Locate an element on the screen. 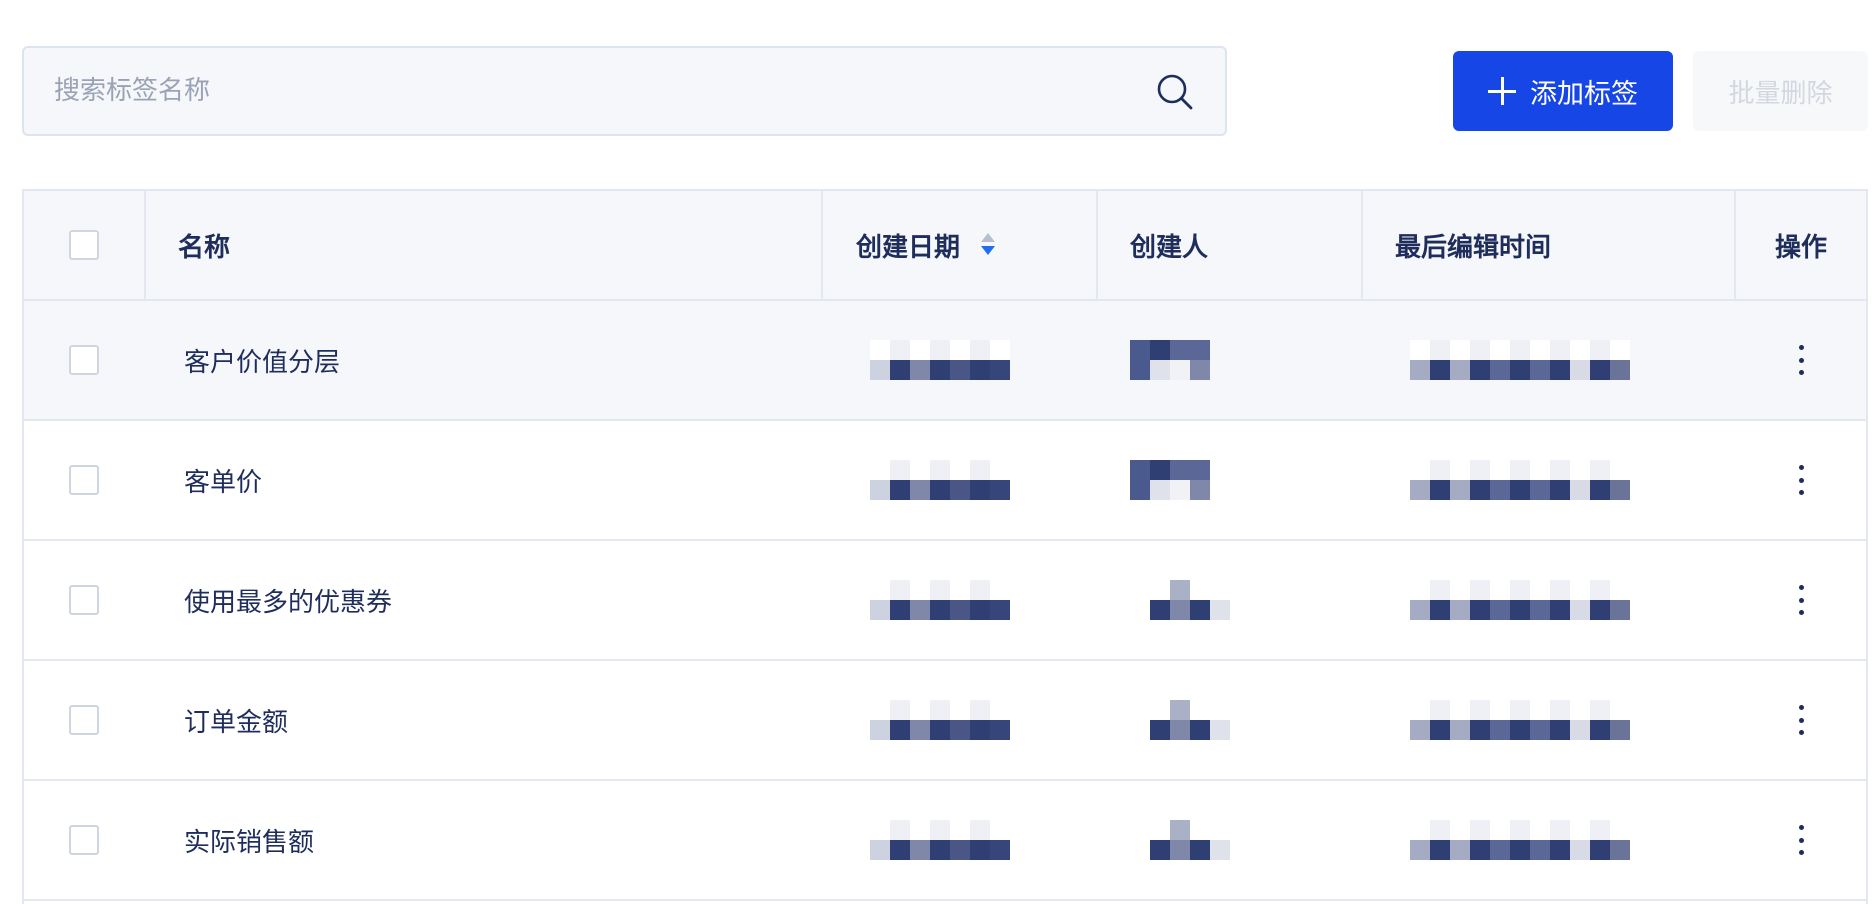 The image size is (1872, 904). add-tag-label: 添加标签 is located at coordinates (1584, 94).